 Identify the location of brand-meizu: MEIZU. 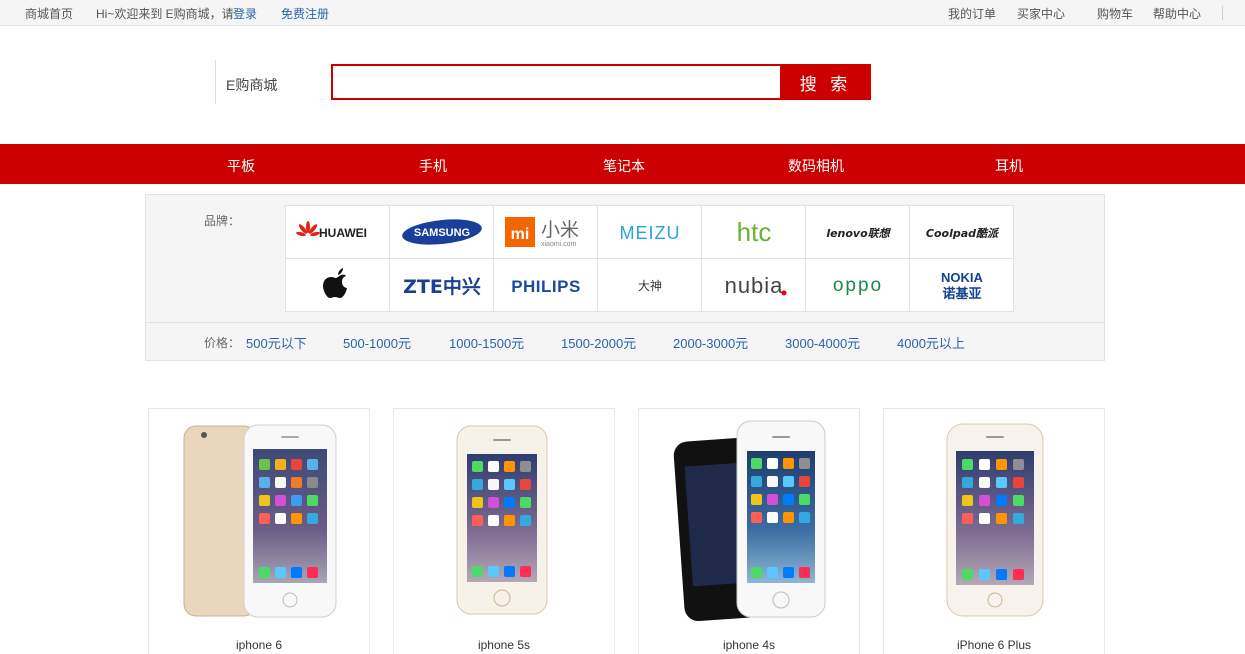
(650, 232).